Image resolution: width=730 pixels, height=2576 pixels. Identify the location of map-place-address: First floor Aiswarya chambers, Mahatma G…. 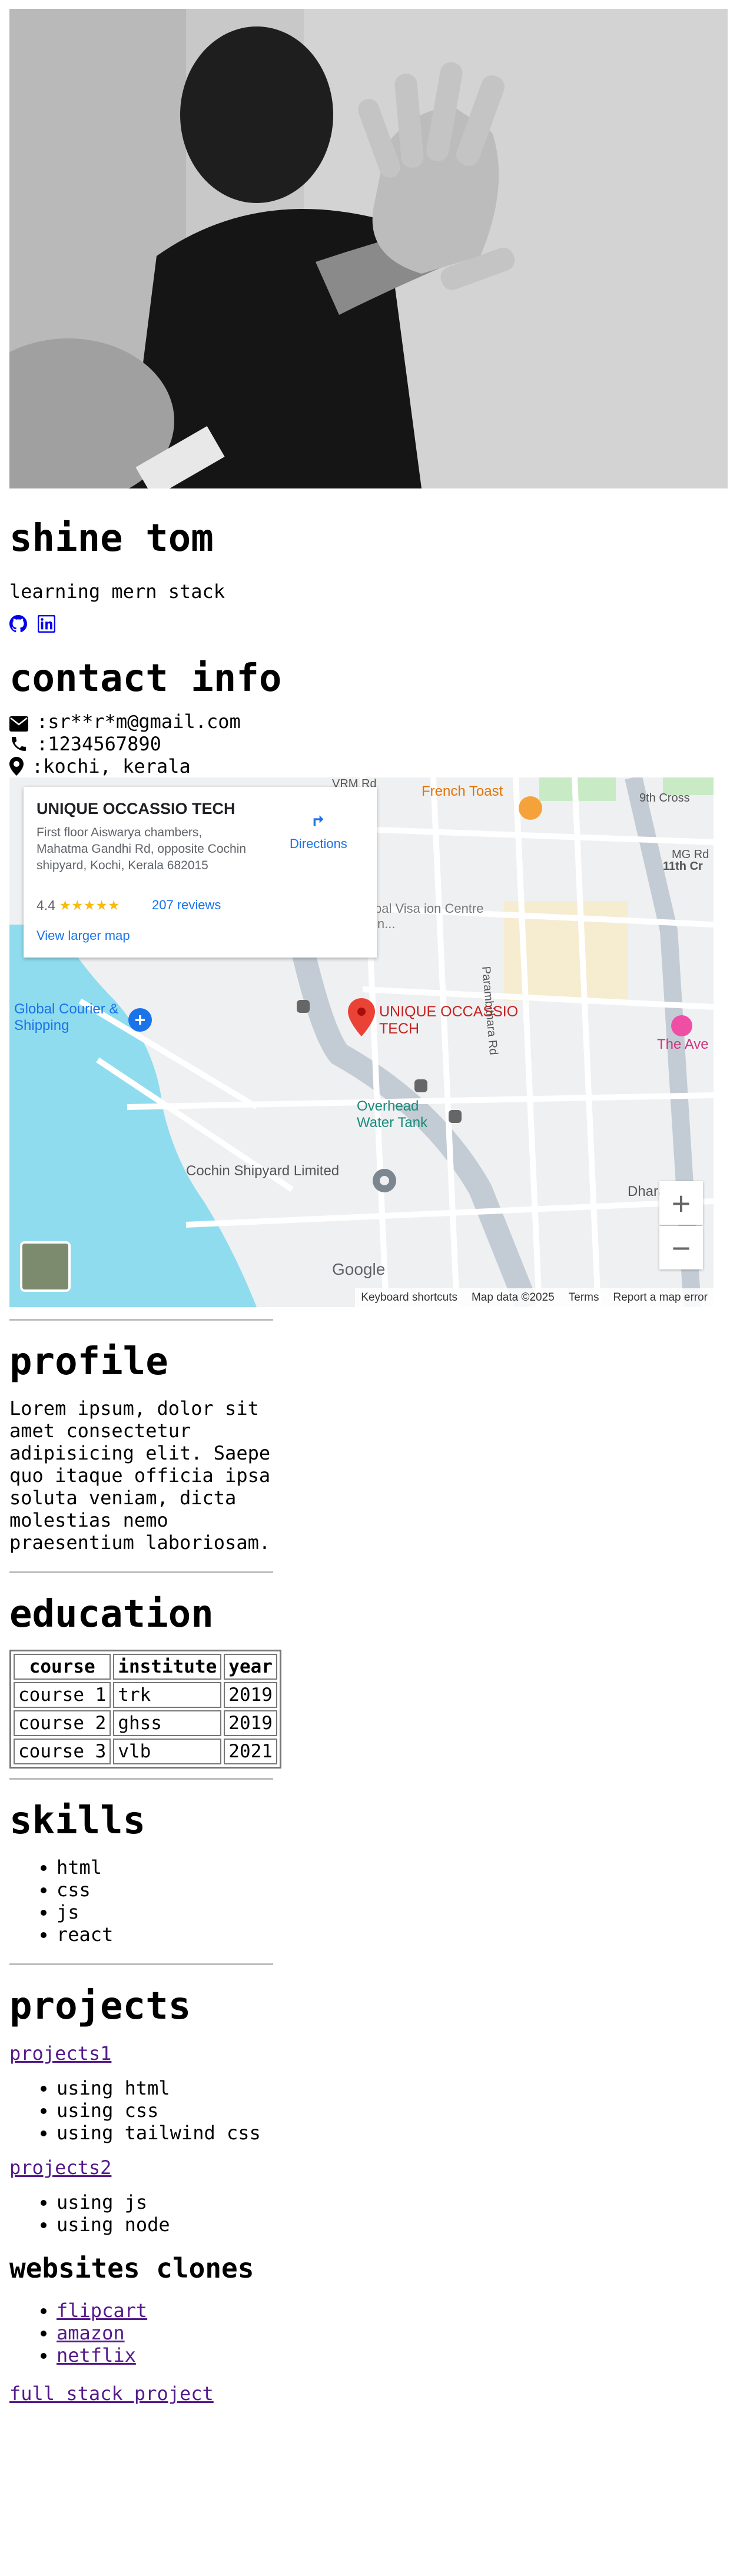
(141, 849).